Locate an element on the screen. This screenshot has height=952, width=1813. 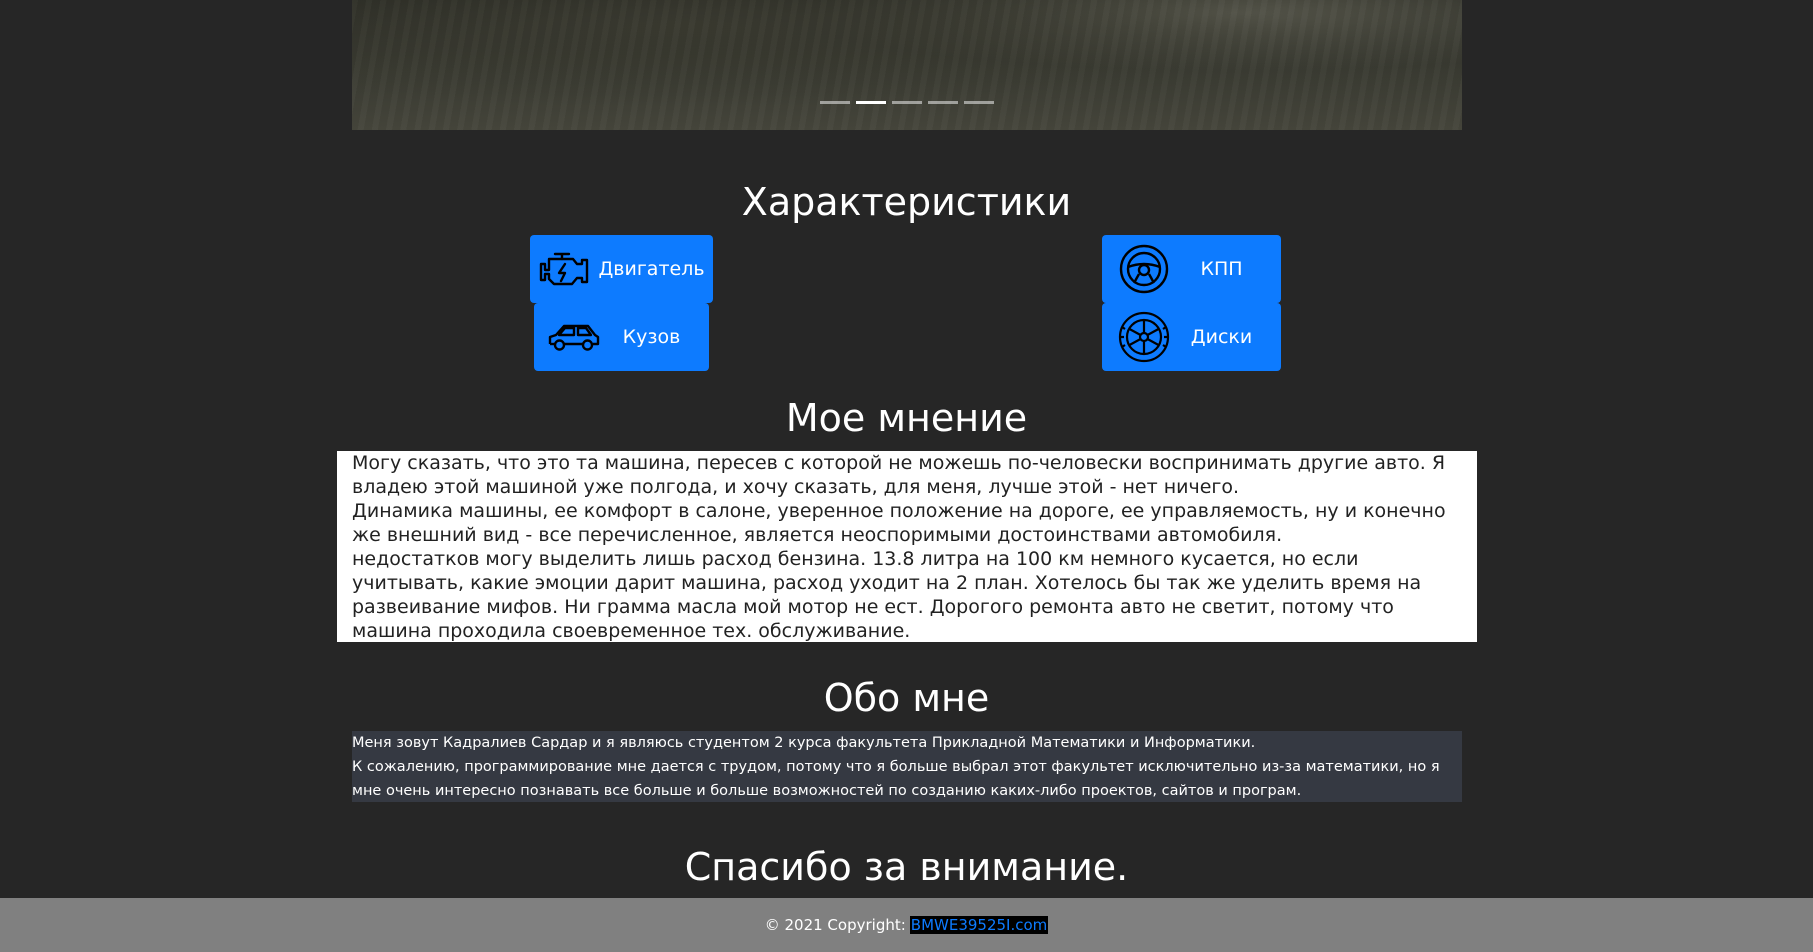
steering-wheel-icon is located at coordinates (1144, 269).